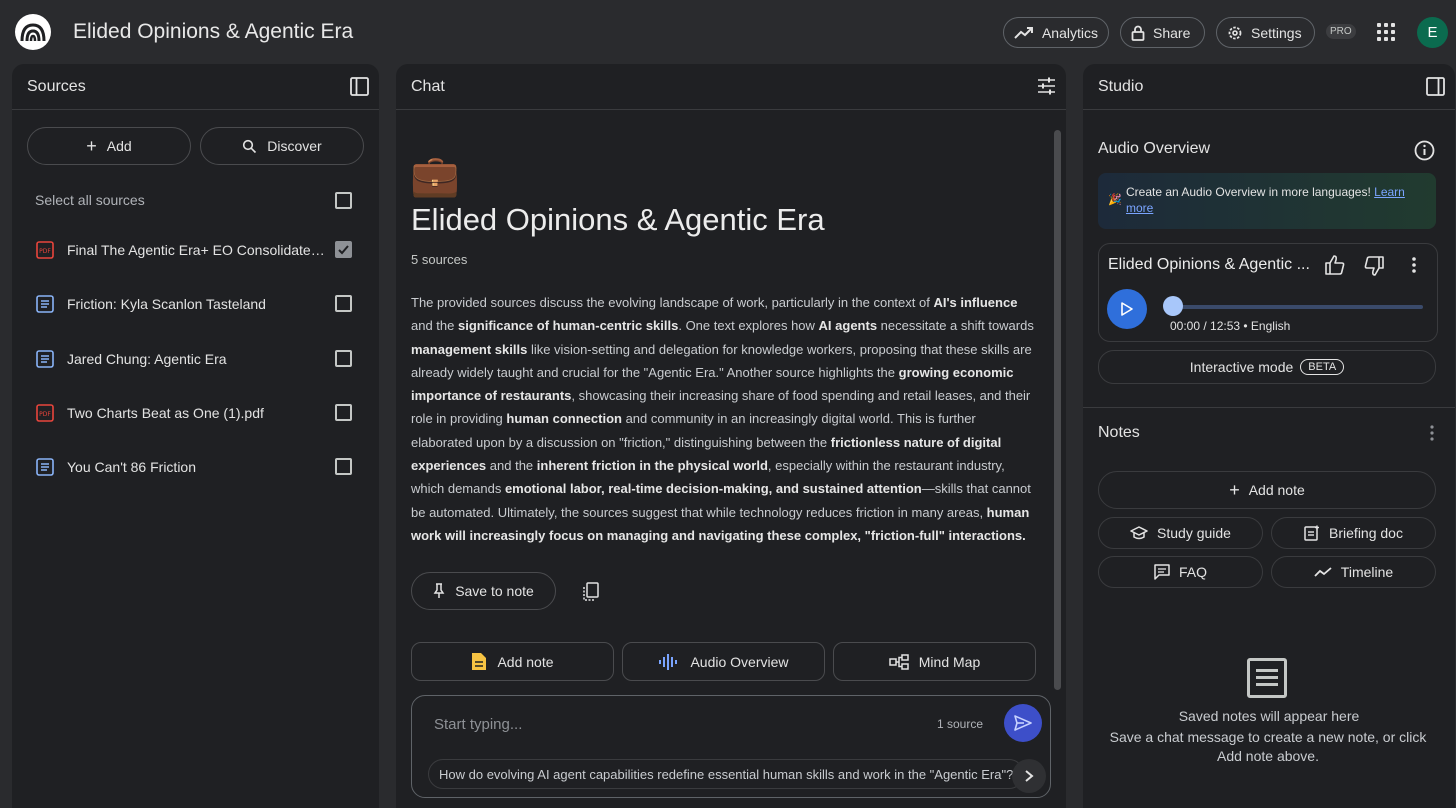  What do you see at coordinates (1366, 533) in the screenshot?
I see `briefing-doc-label: Briefing doc` at bounding box center [1366, 533].